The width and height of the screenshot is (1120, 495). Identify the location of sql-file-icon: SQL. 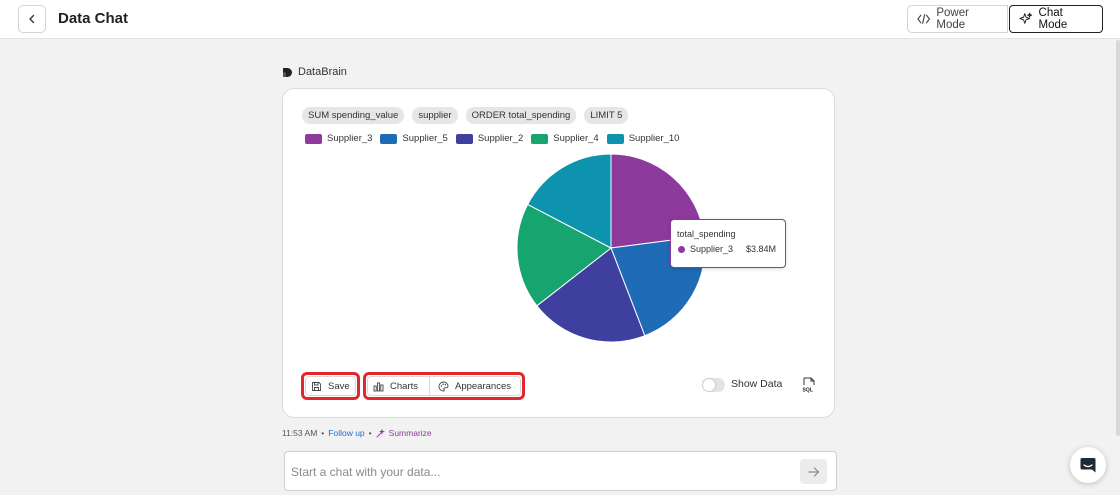
(809, 385).